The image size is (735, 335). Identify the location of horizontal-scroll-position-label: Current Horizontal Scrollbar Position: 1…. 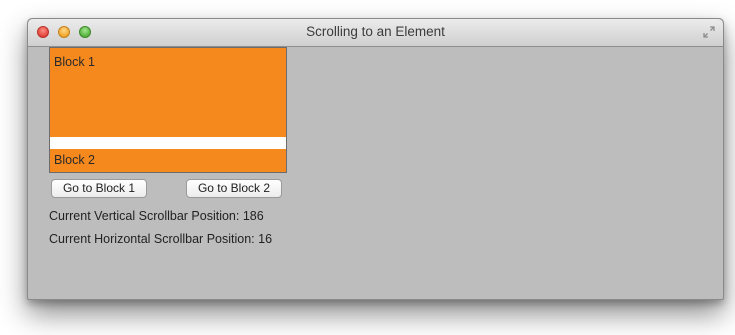
(161, 239).